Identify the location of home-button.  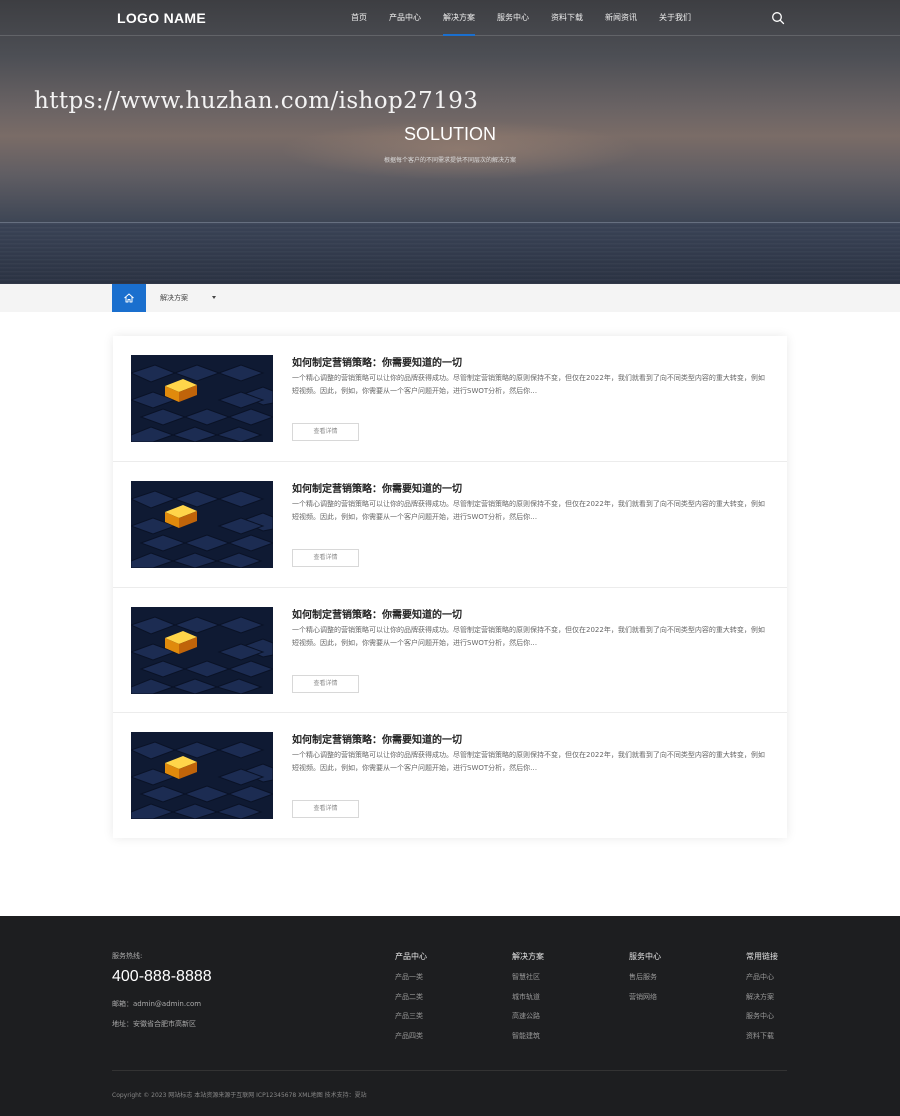
(129, 298).